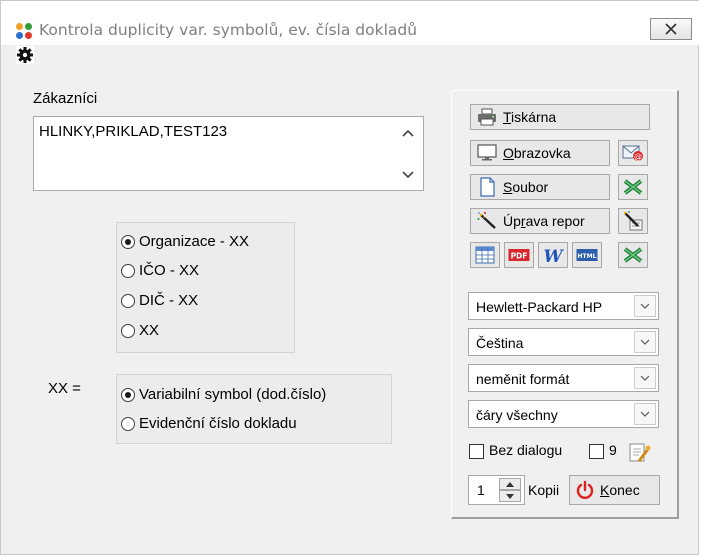 Image resolution: width=701 pixels, height=557 pixels. Describe the element at coordinates (563, 342) in the screenshot. I see `language-select: Čeština` at that location.